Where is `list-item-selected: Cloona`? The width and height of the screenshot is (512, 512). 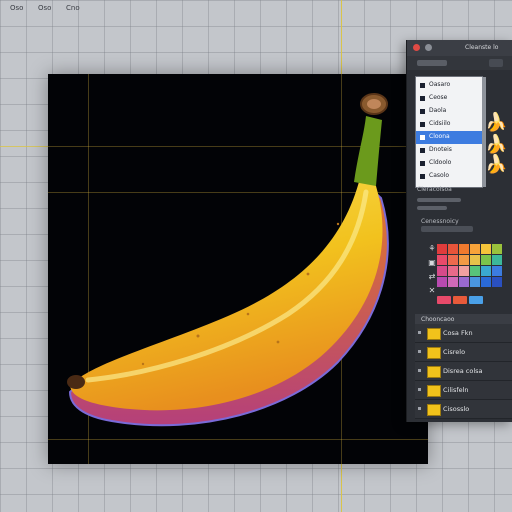
list-item-selected: Cloona is located at coordinates (449, 137).